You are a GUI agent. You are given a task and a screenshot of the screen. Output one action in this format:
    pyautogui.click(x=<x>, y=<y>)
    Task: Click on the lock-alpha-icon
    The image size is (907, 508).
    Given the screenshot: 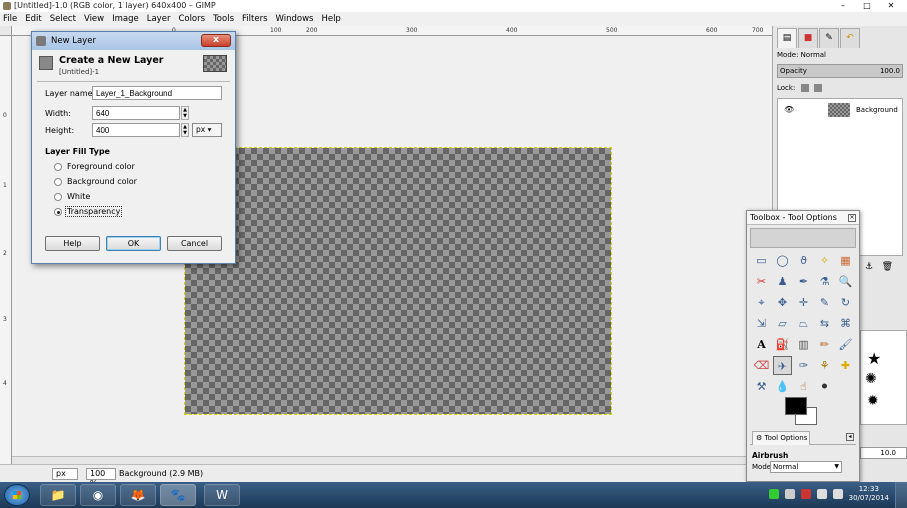 What is the action you would take?
    pyautogui.click(x=817, y=88)
    